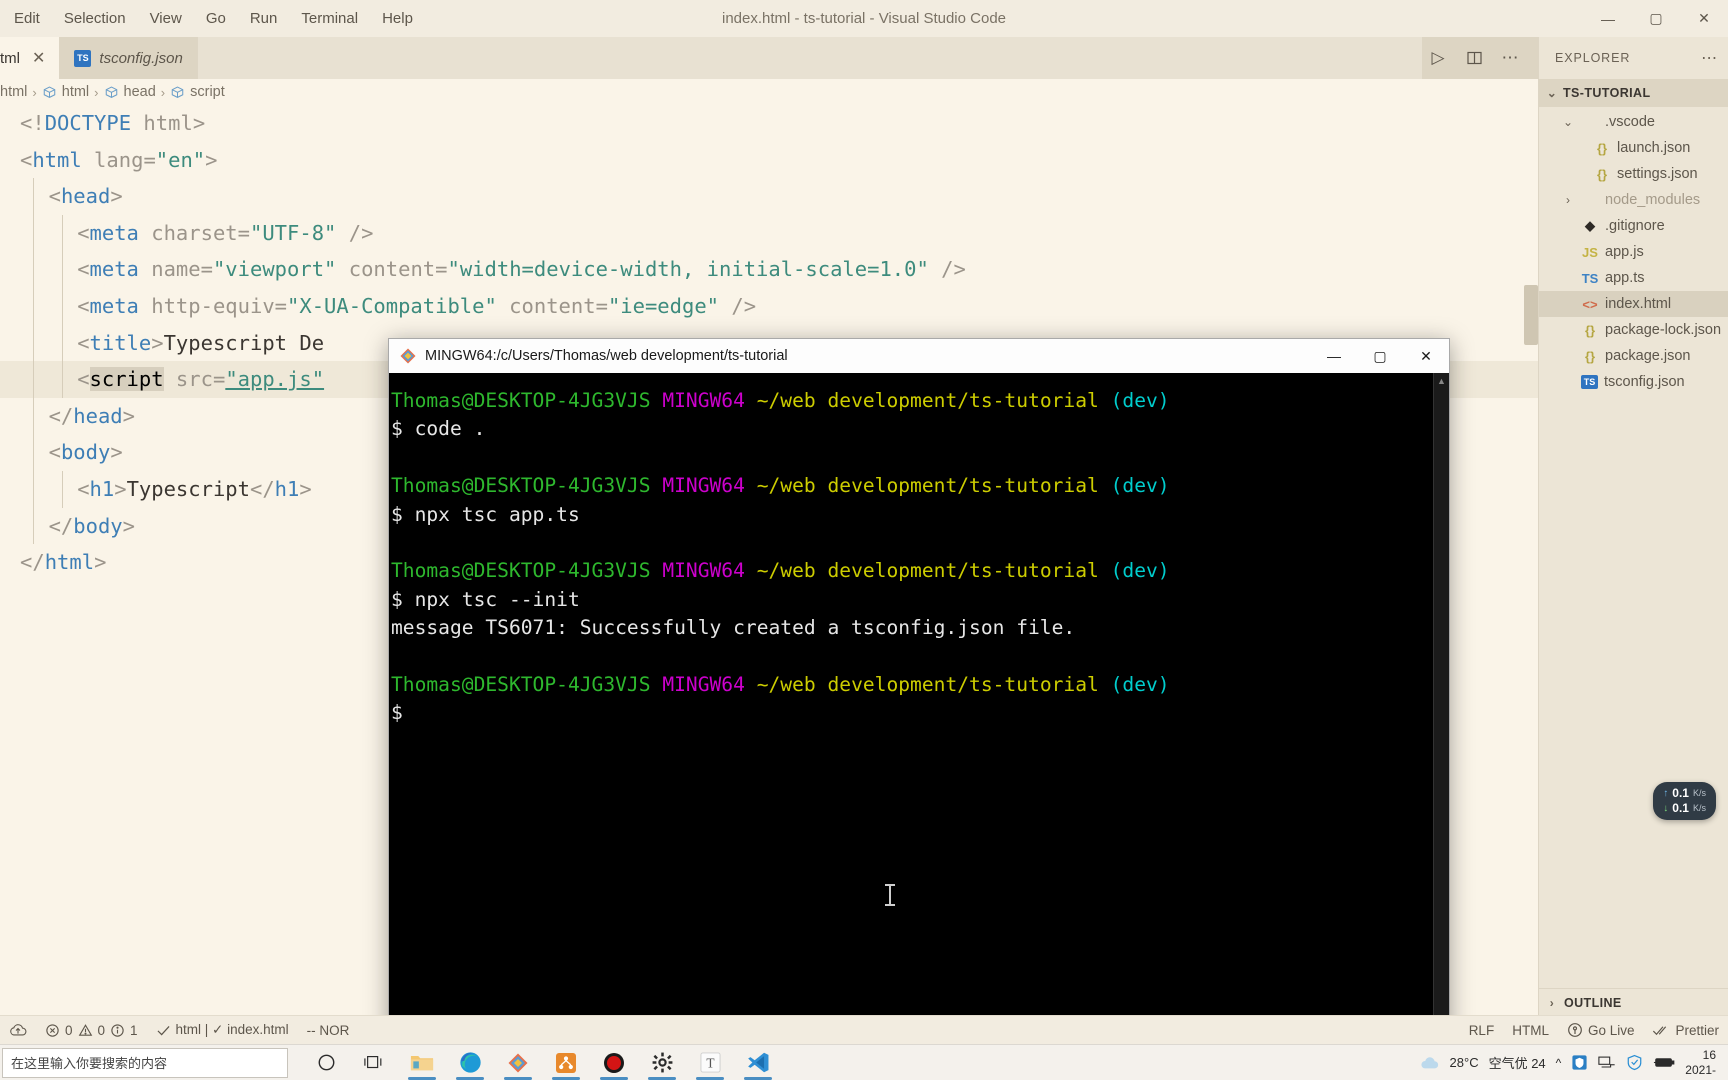 This screenshot has height=1080, width=1728. I want to click on tab-tsconfig-json: TS tsconfig.json, so click(129, 58).